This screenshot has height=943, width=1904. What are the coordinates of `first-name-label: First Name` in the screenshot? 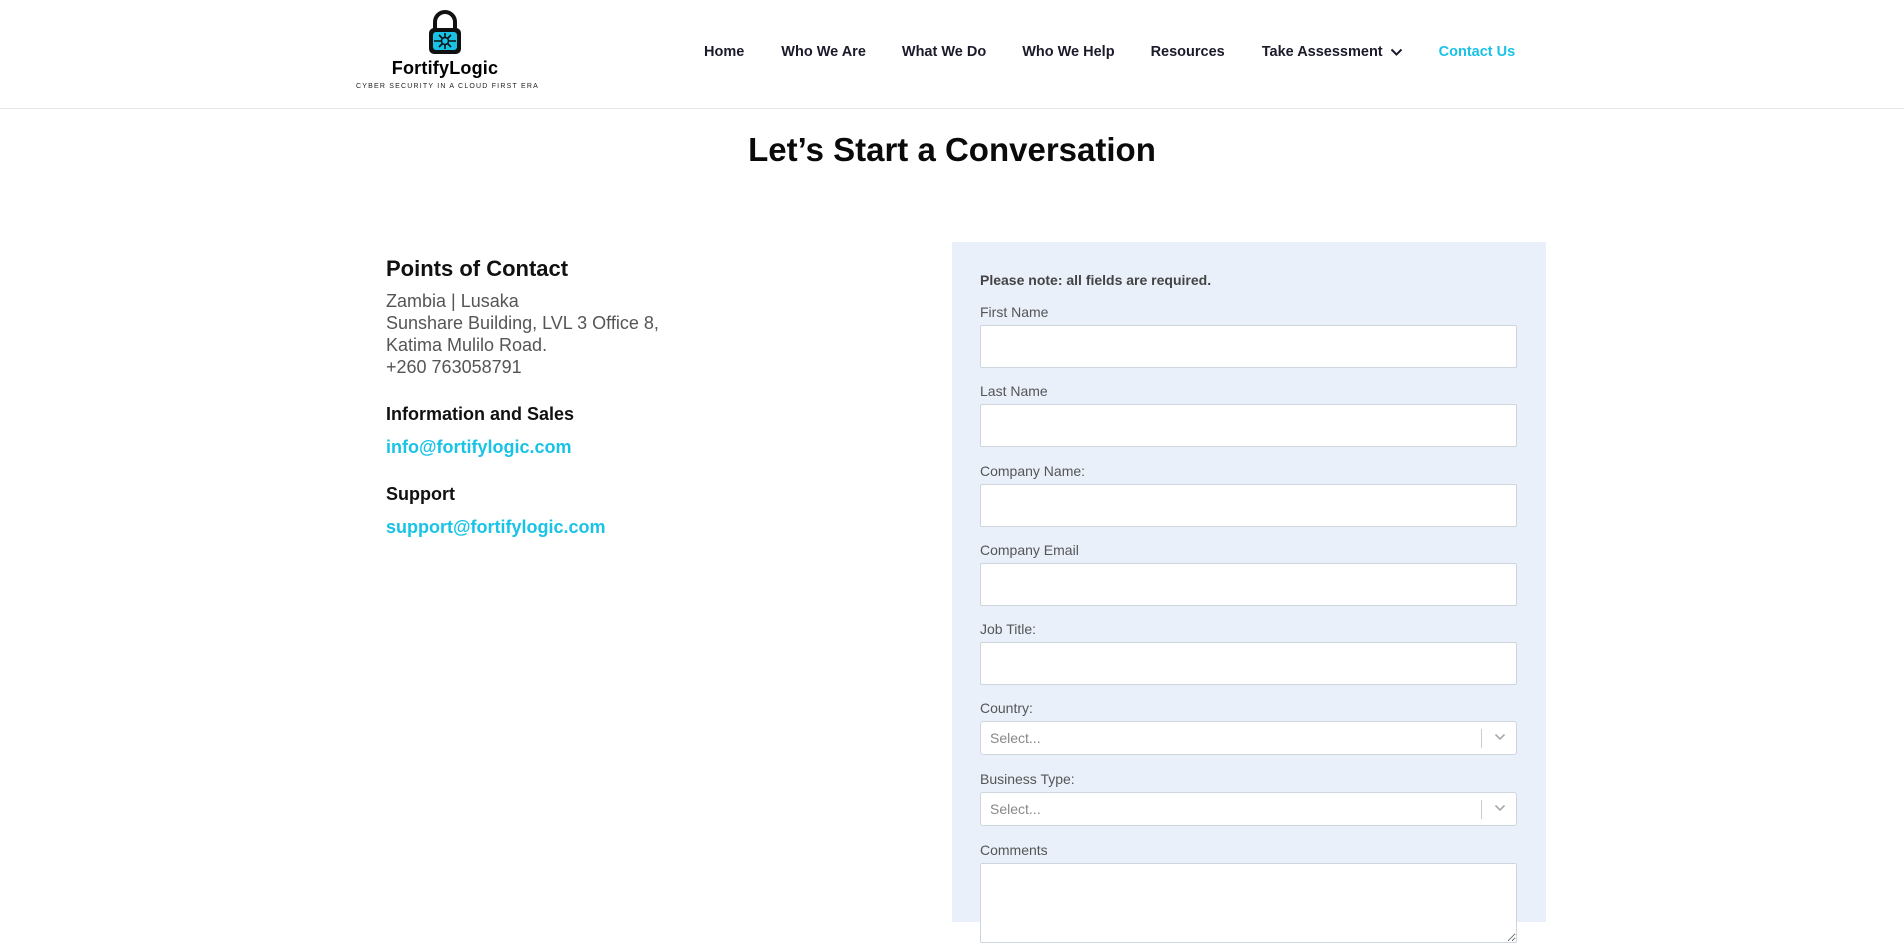 It's located at (1014, 312).